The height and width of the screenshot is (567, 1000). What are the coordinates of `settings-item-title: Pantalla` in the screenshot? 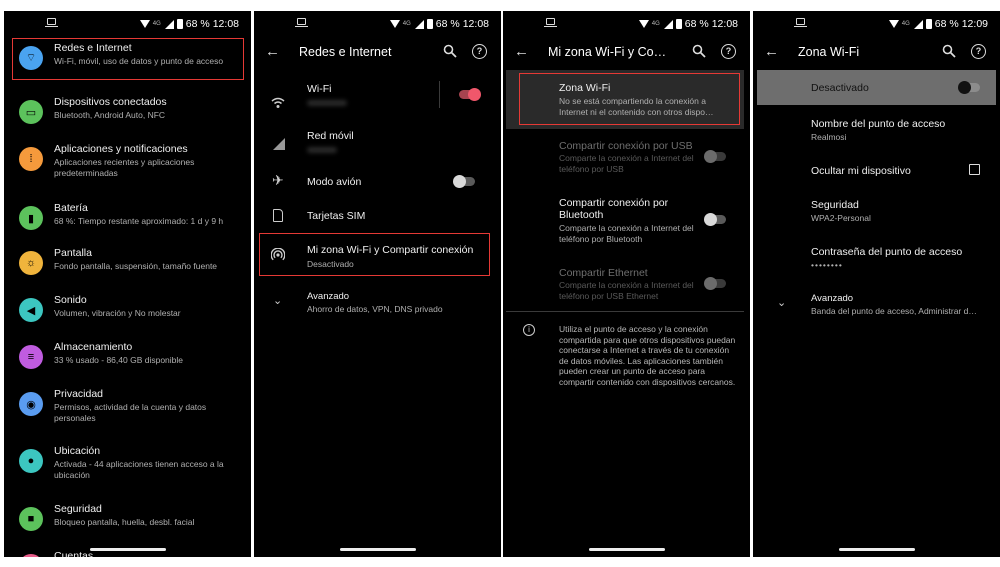 It's located at (73, 253).